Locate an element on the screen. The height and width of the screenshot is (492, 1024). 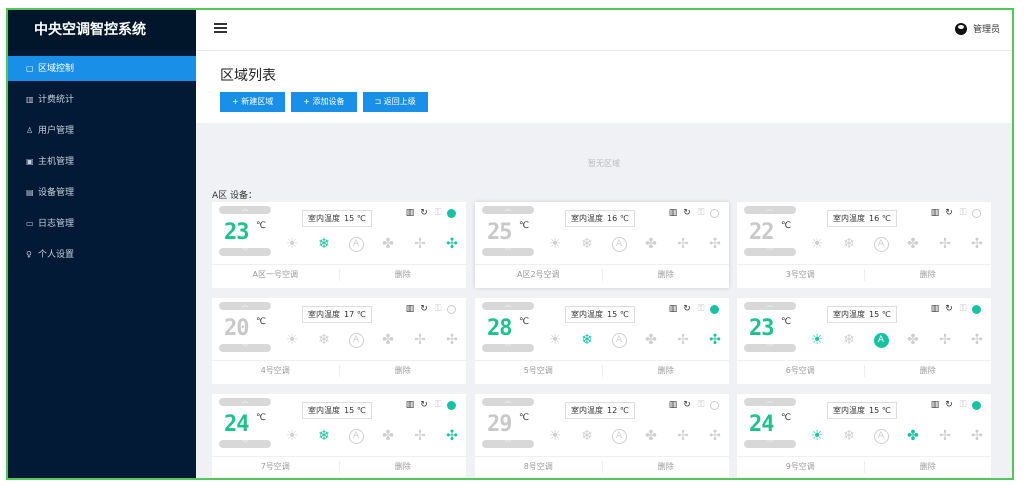
device-name: A区2号空调 is located at coordinates (538, 275).